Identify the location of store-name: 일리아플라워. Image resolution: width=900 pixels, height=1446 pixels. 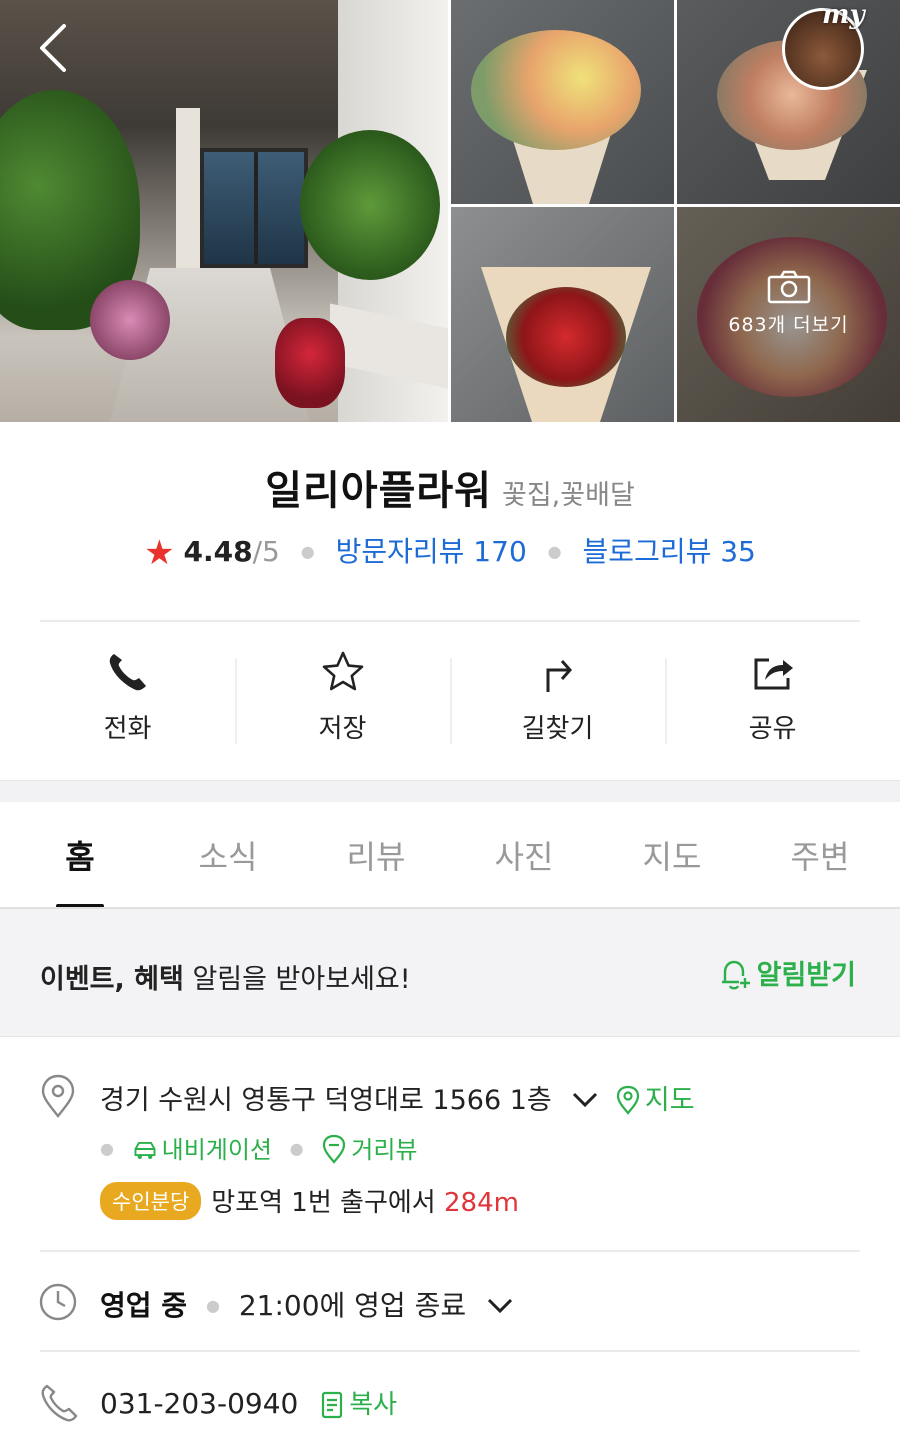
(378, 491).